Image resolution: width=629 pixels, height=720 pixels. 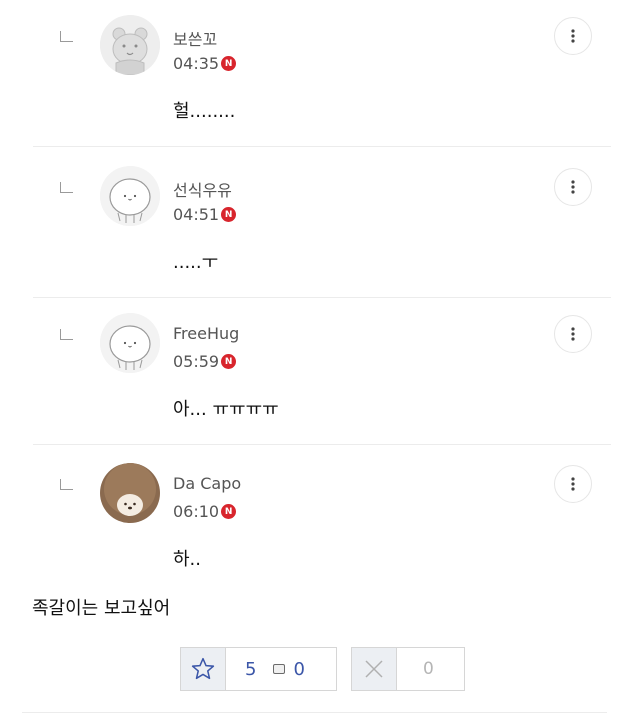 I want to click on comment-time-text: 06:10, so click(x=196, y=511).